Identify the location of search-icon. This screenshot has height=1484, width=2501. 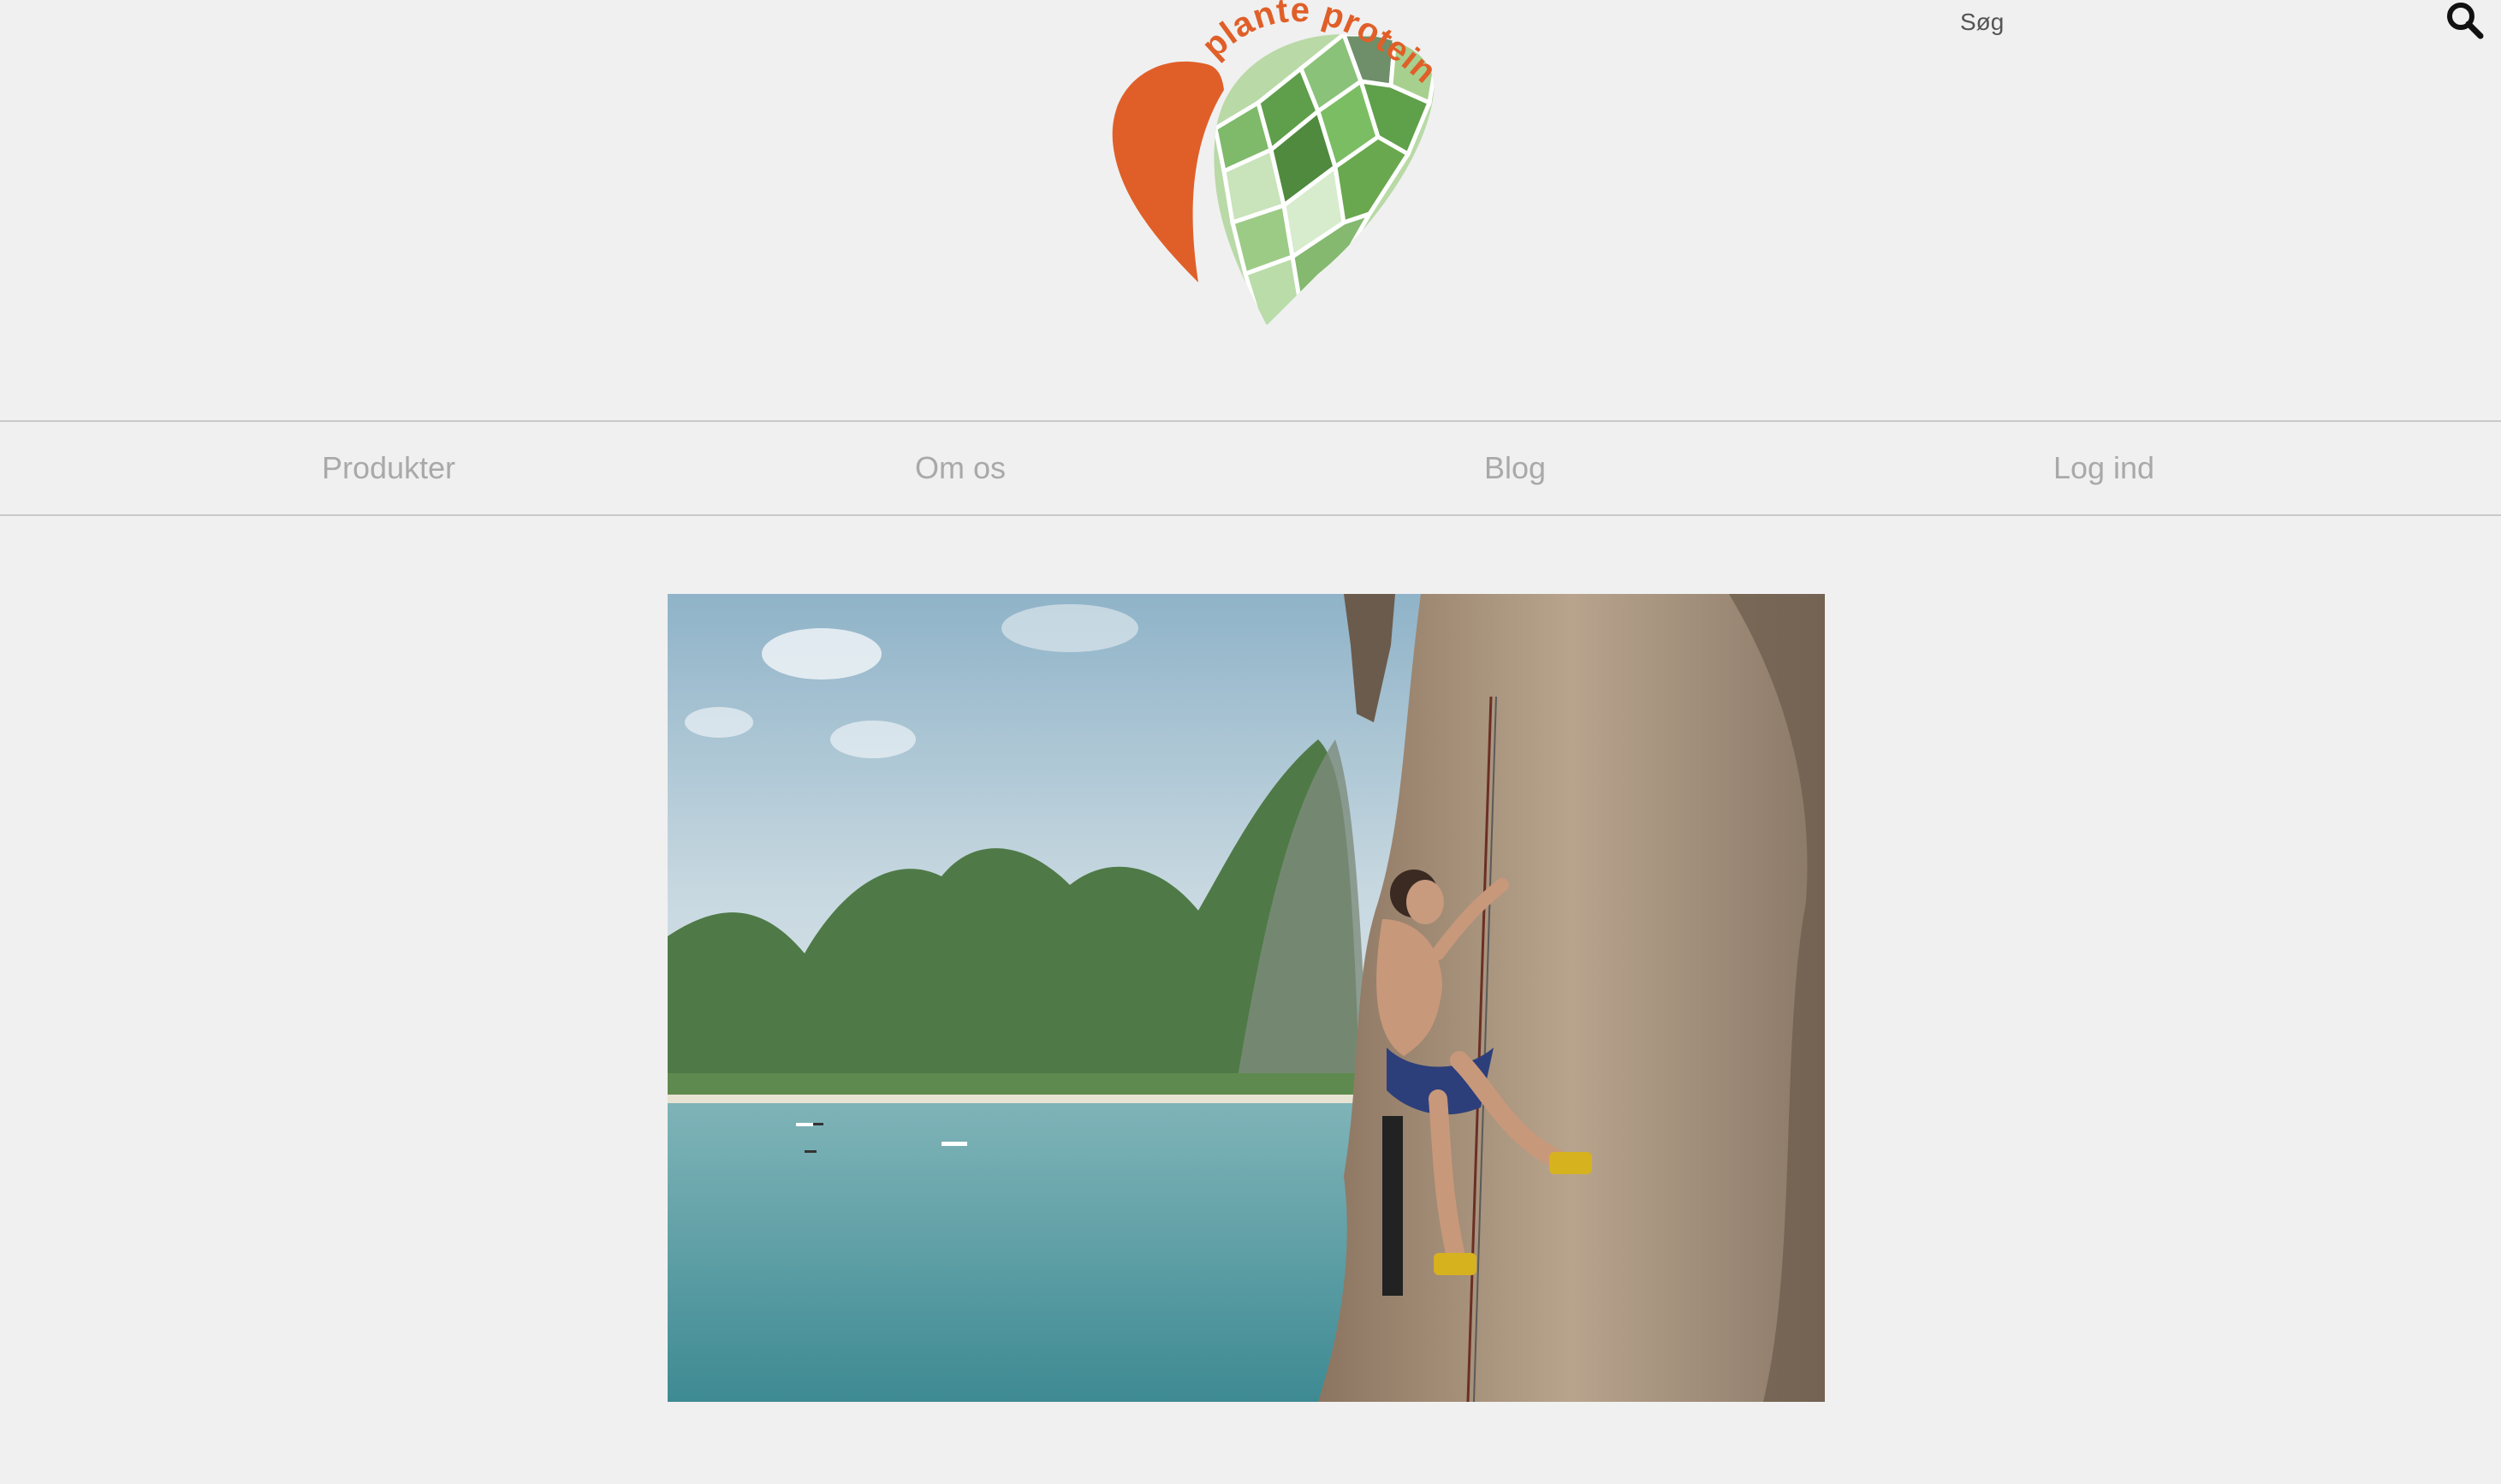
(2465, 20).